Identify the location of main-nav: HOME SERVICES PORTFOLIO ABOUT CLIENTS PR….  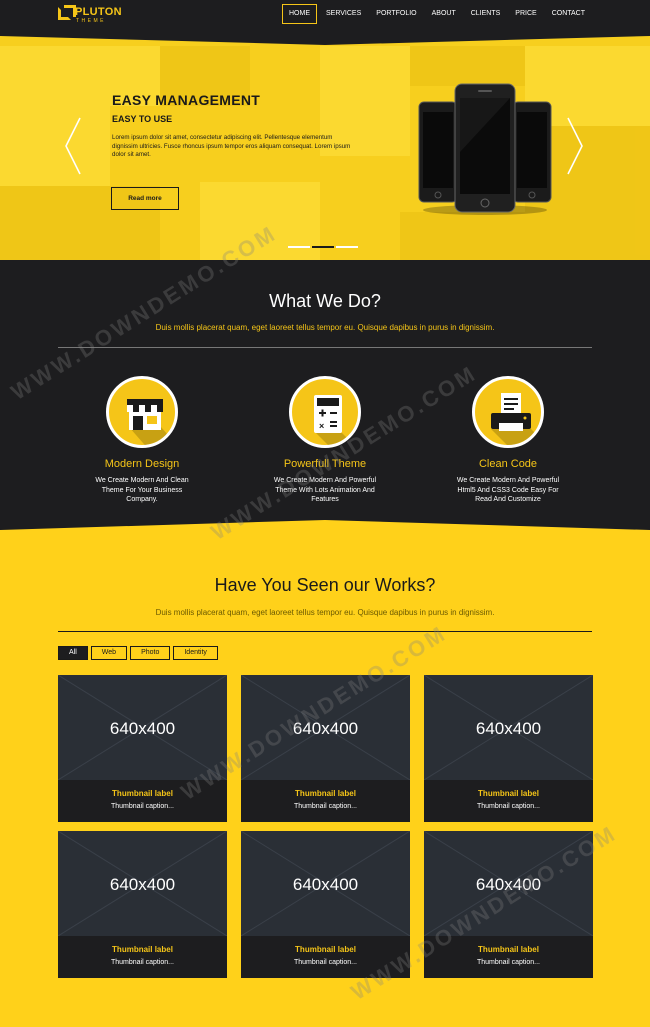
(438, 14).